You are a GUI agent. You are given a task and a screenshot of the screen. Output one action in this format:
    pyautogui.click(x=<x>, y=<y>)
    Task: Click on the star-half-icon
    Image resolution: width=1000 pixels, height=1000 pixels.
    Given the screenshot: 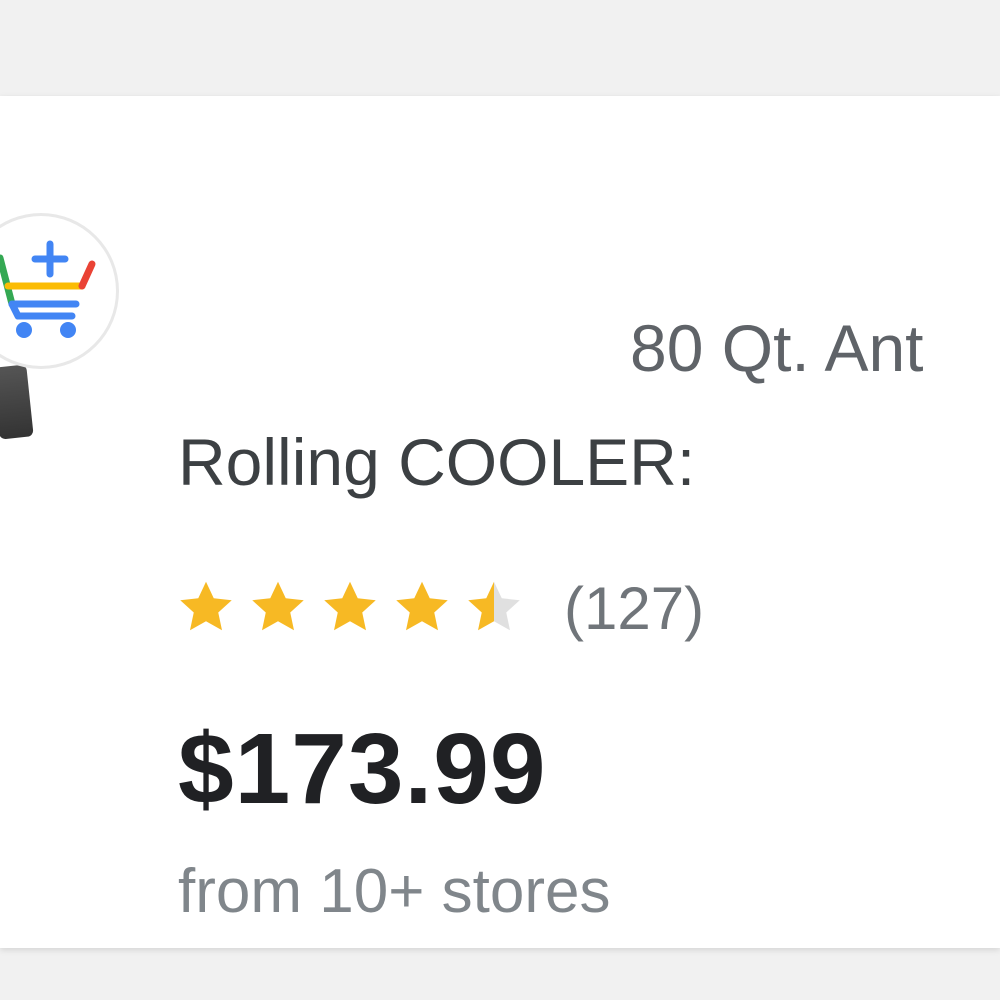 What is the action you would take?
    pyautogui.click(x=494, y=606)
    